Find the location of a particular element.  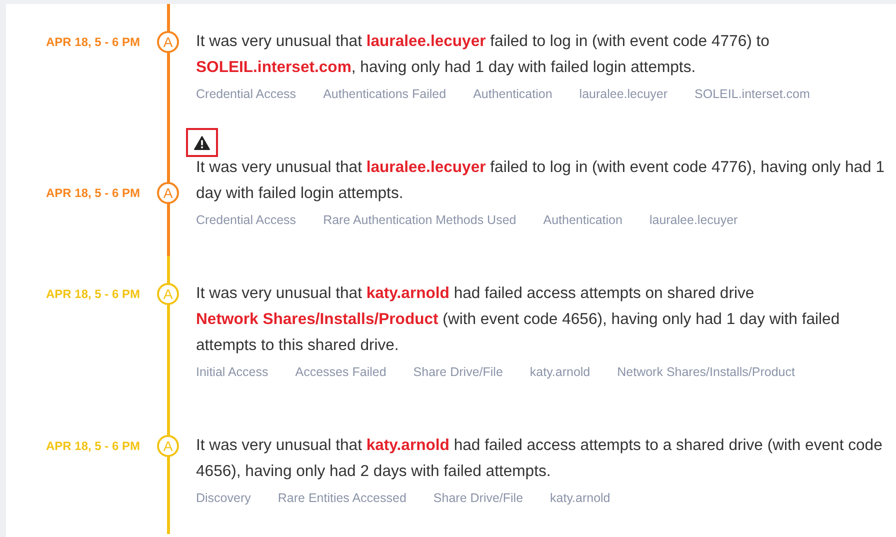

event-tag: SOLEIL.interset.com is located at coordinates (752, 94).